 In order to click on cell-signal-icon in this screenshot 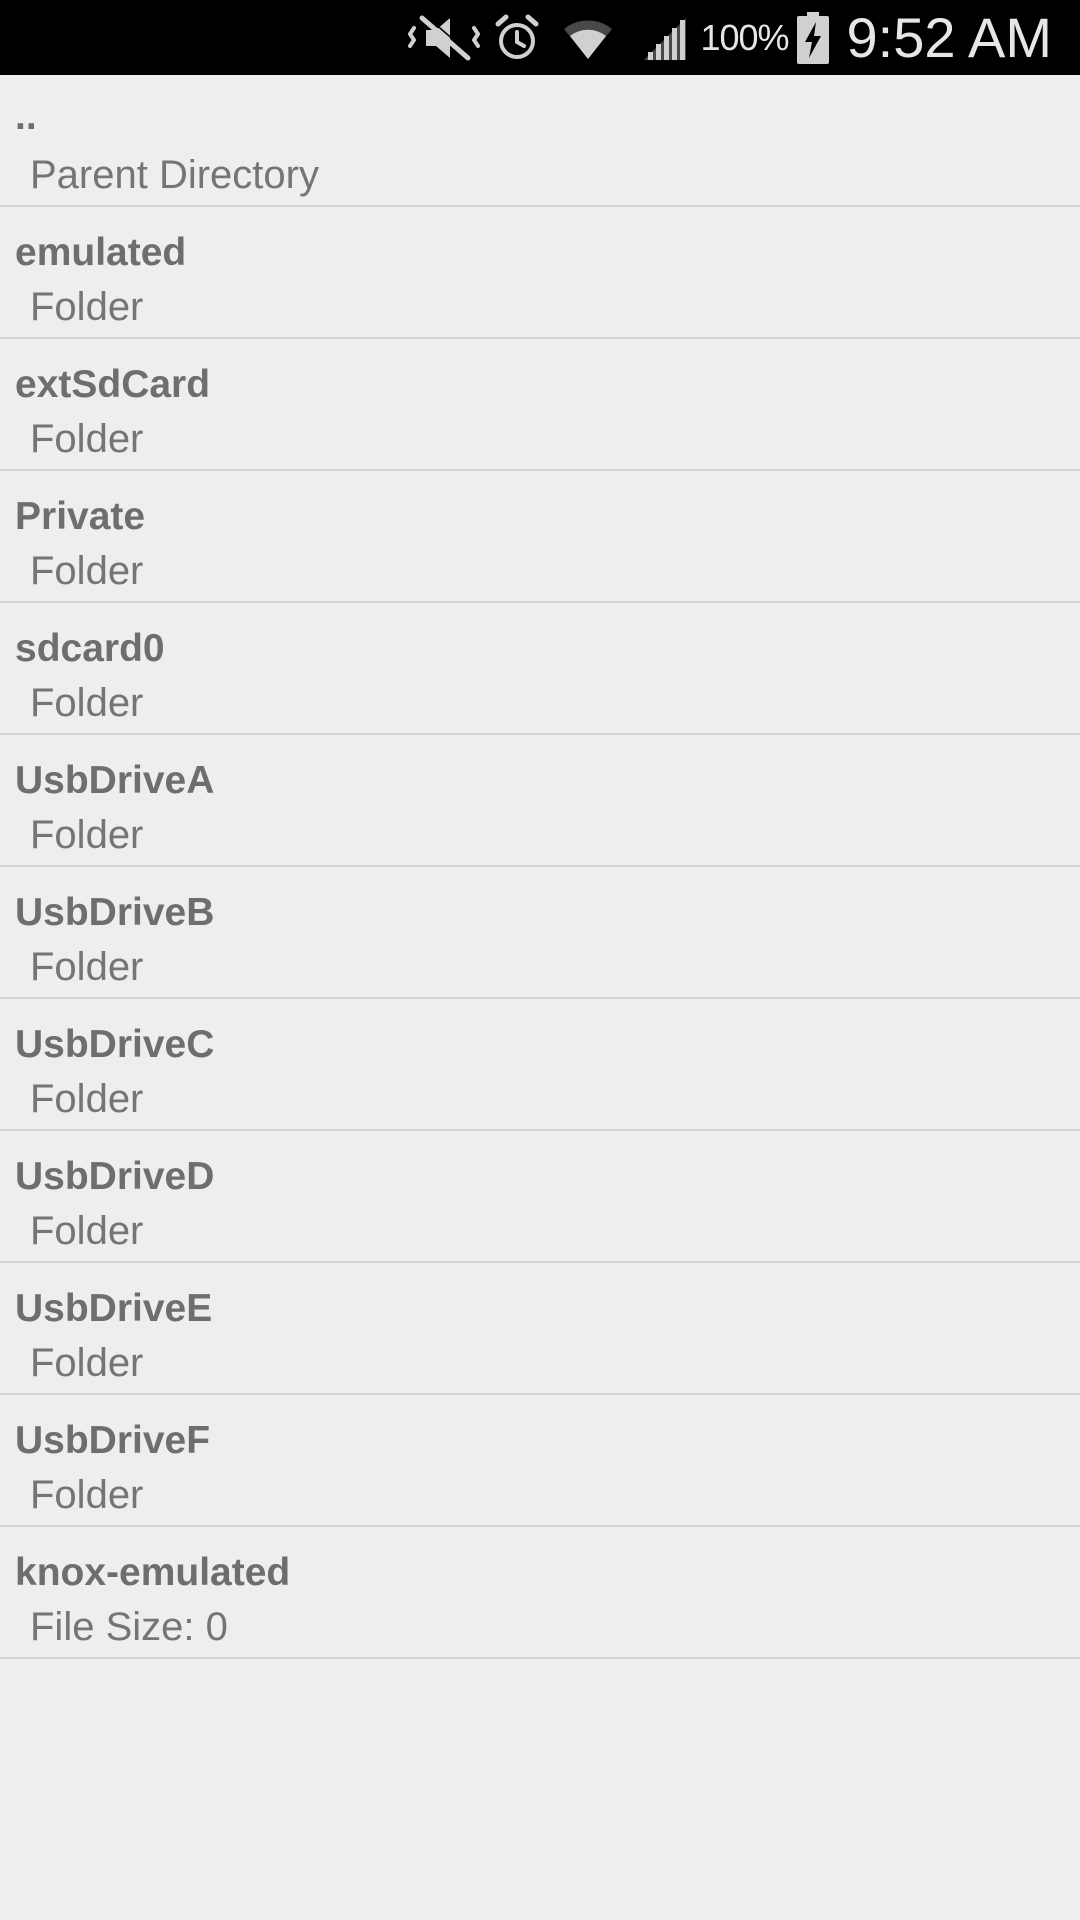, I will do `click(665, 38)`.